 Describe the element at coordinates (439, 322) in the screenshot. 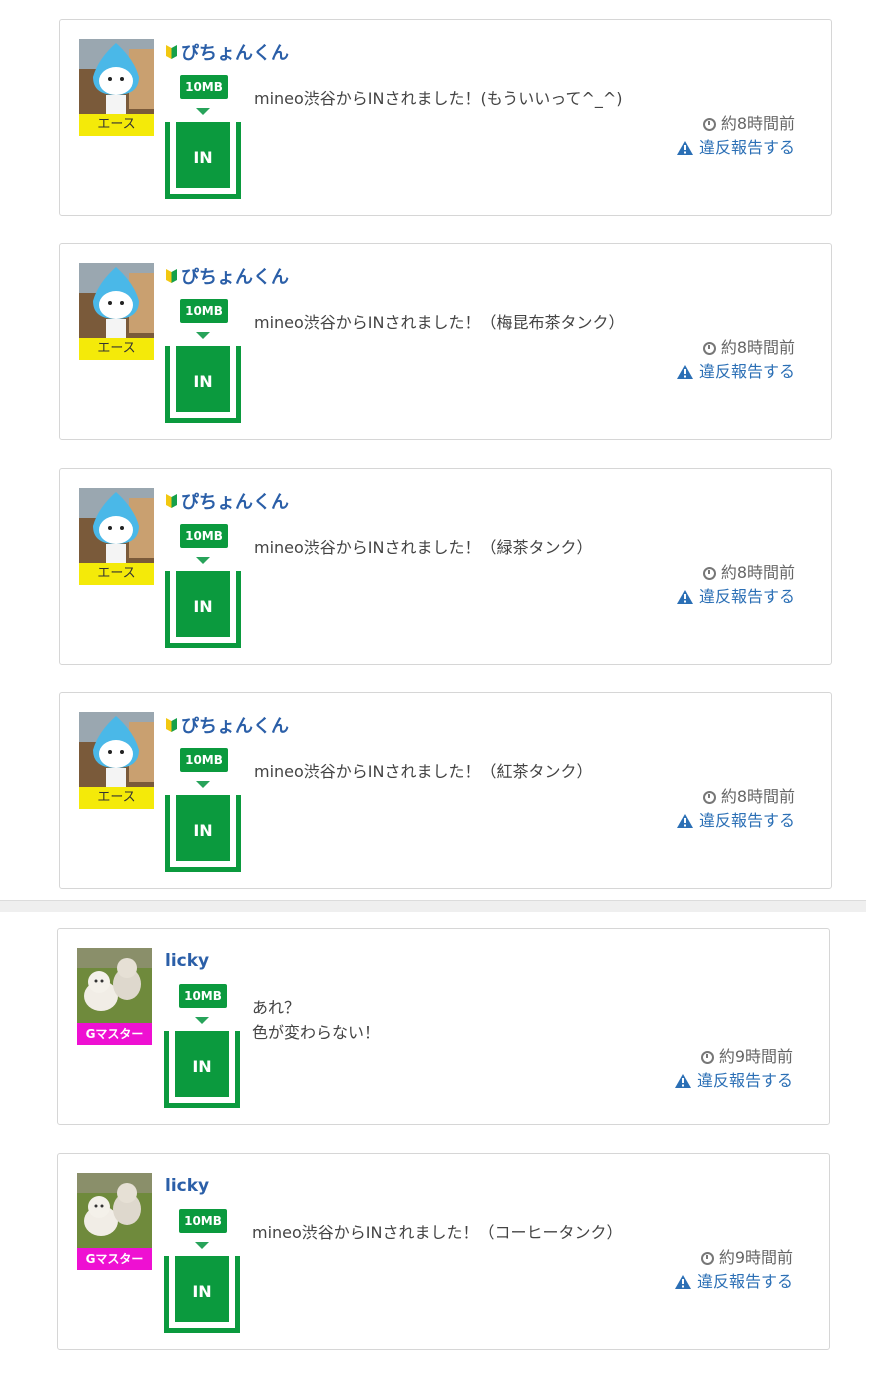

I see `post-message: mineo渋谷からINされました！（梅昆布茶タンク）` at that location.